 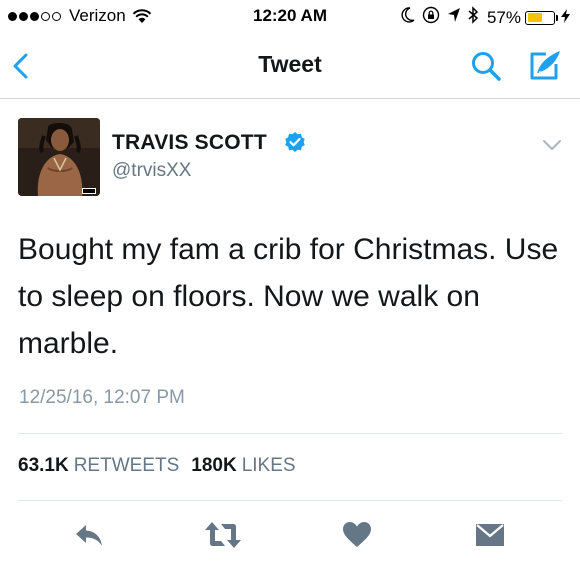 What do you see at coordinates (565, 18) in the screenshot?
I see `charging-bolt-icon` at bounding box center [565, 18].